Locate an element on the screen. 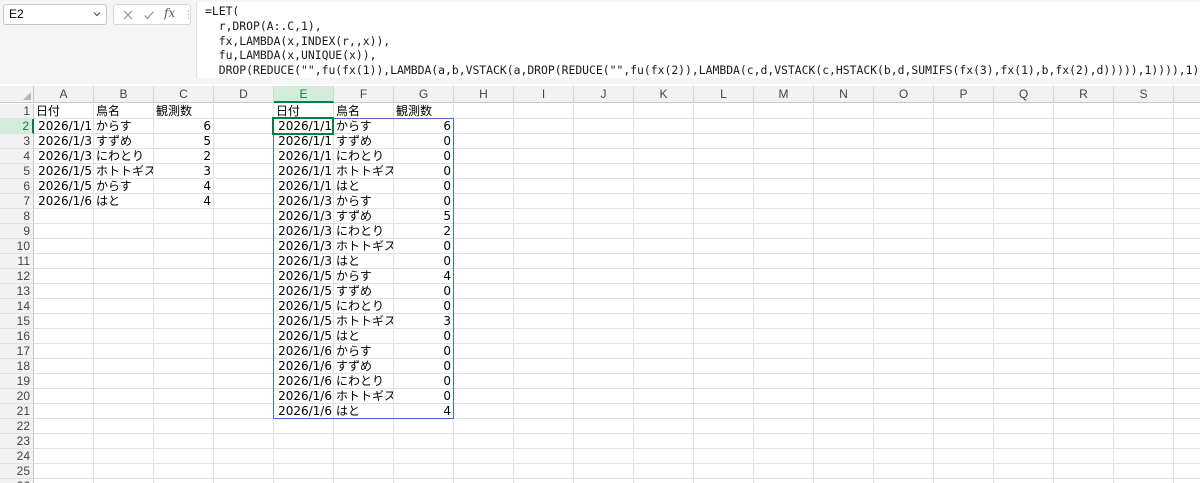 Image resolution: width=1200 pixels, height=483 pixels. column-header-s: S is located at coordinates (1144, 94).